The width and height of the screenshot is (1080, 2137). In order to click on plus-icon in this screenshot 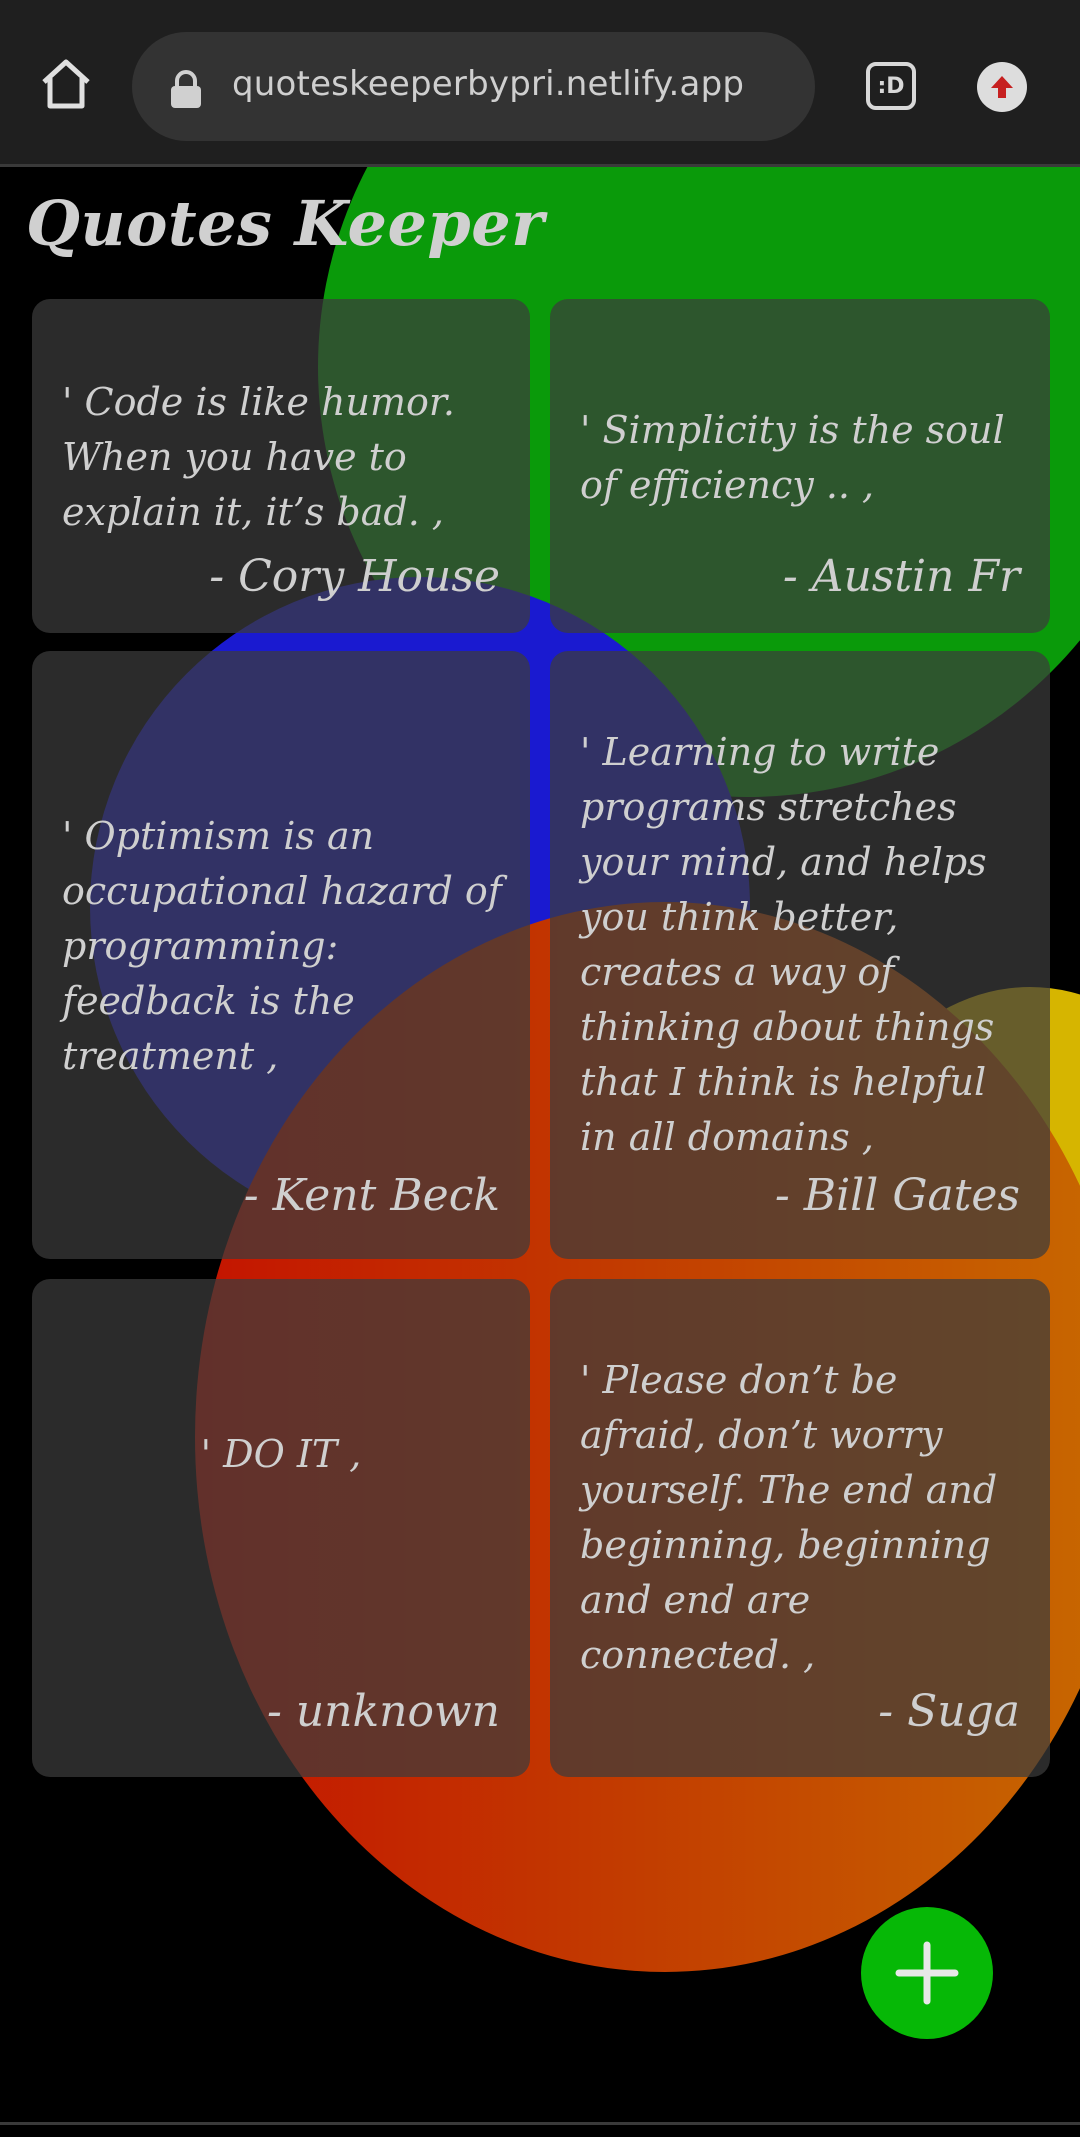, I will do `click(927, 1973)`.